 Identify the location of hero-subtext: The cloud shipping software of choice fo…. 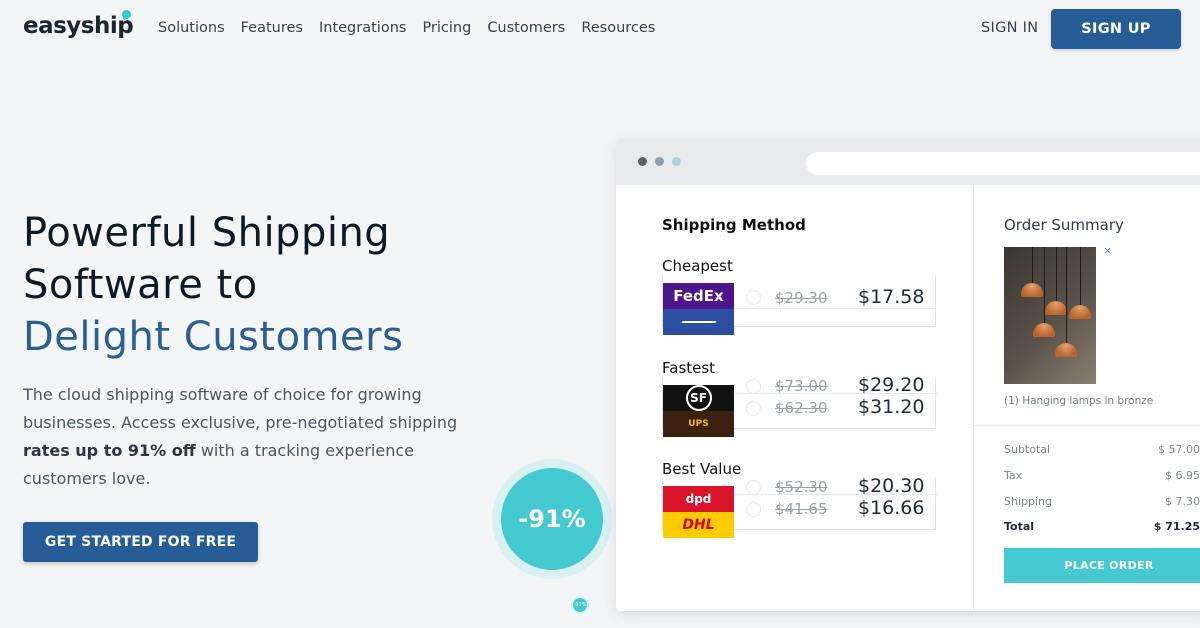
(258, 437).